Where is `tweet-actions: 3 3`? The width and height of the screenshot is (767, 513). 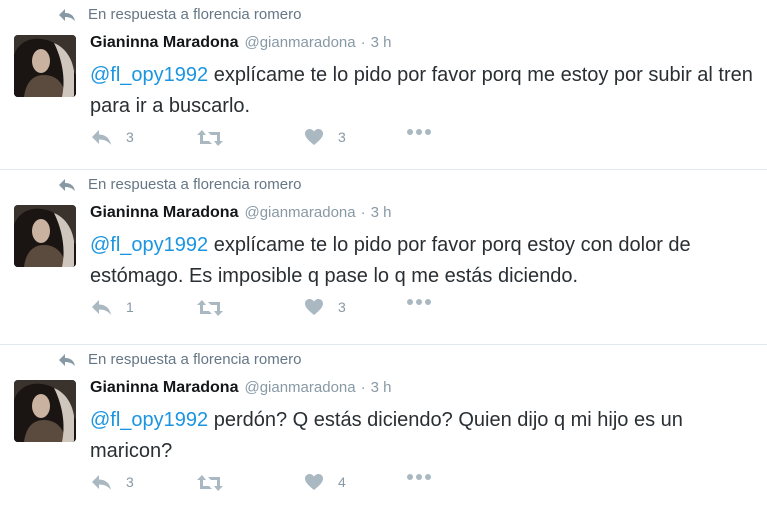
tweet-actions: 3 3 is located at coordinates (270, 140).